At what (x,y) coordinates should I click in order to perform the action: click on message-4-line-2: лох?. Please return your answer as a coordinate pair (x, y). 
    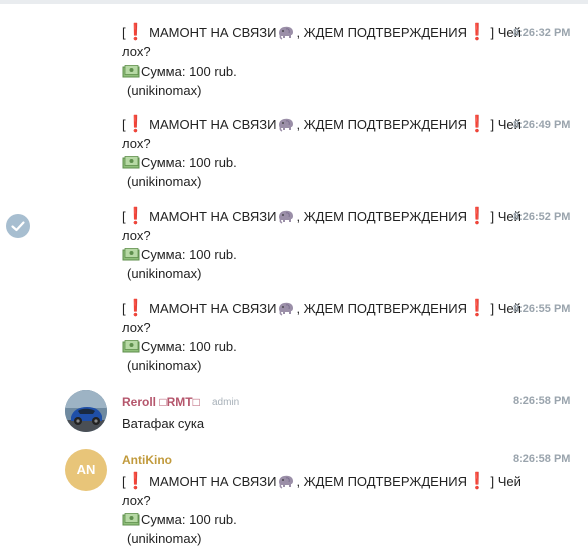
    Looking at the image, I should click on (136, 327).